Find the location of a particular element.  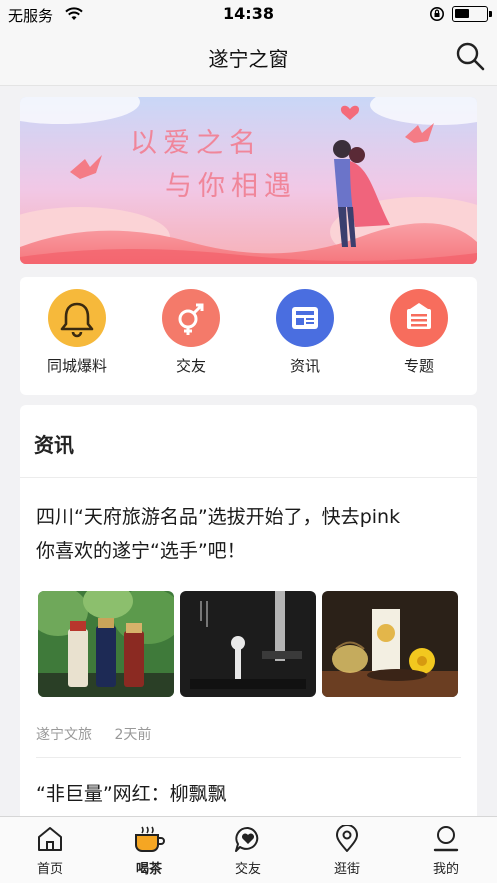

quick-menu: 同城爆料 交友 资讯 专题 is located at coordinates (248, 336).